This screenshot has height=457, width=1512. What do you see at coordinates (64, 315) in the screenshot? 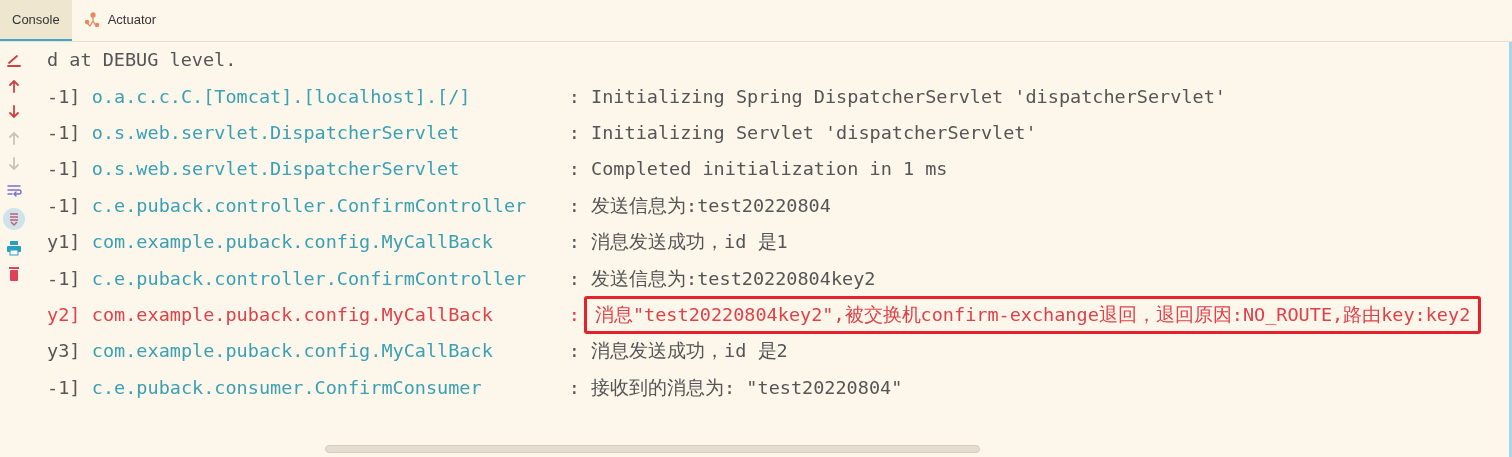
I see `log-thread: y2]` at bounding box center [64, 315].